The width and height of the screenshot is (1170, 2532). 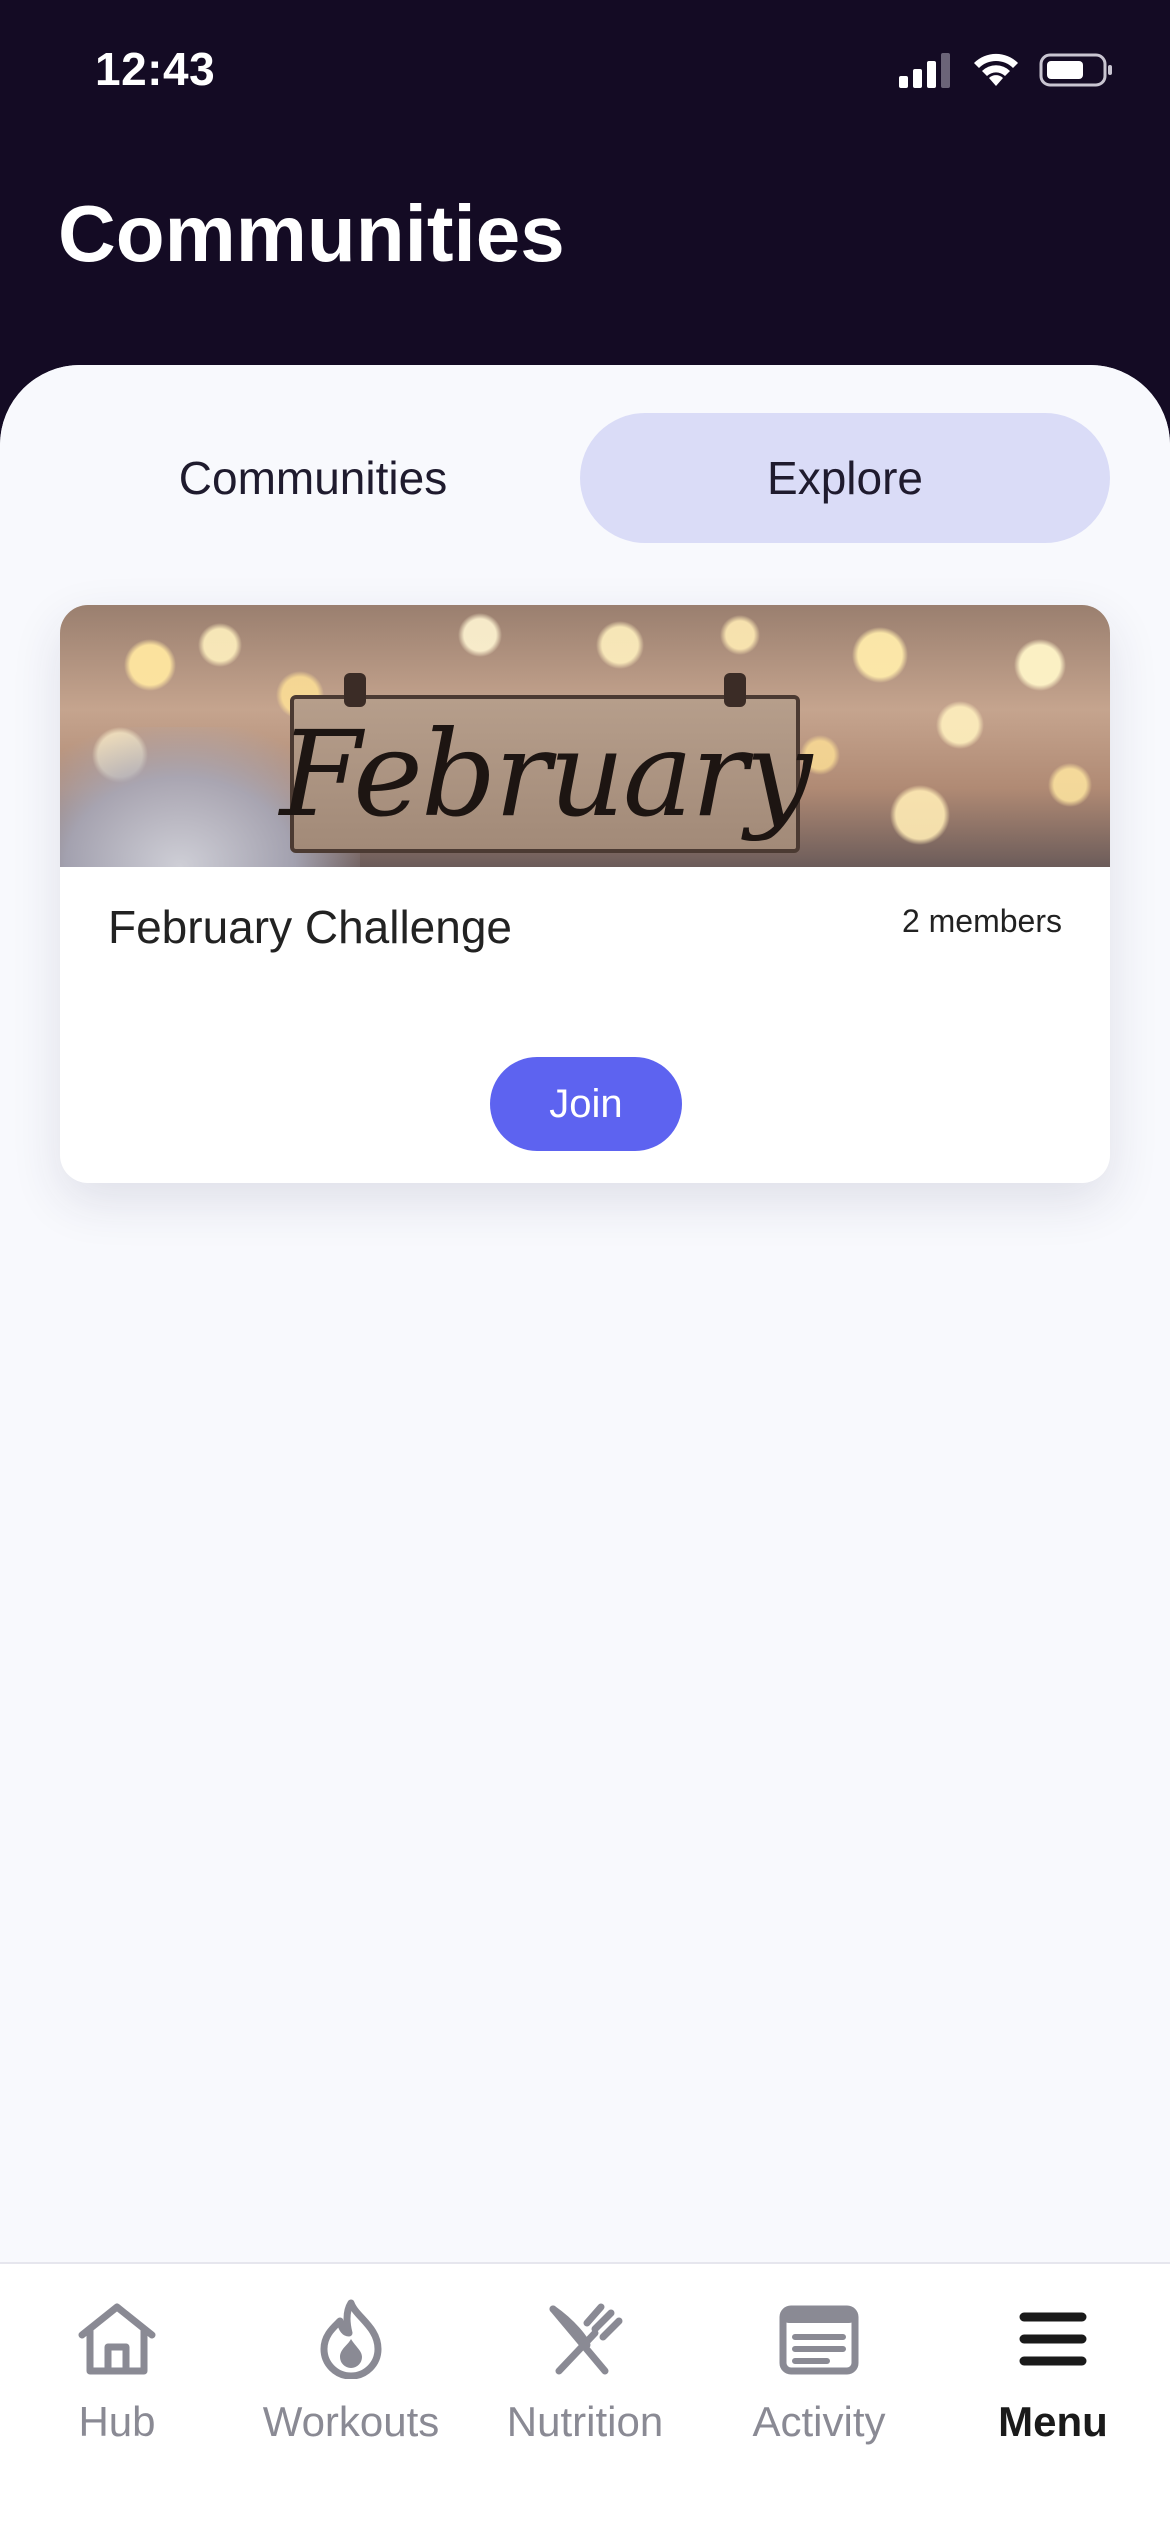 What do you see at coordinates (586, 1104) in the screenshot?
I see `join-button: Join` at bounding box center [586, 1104].